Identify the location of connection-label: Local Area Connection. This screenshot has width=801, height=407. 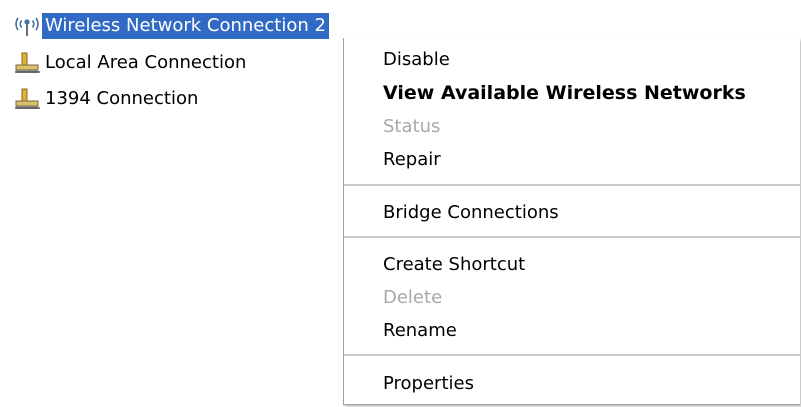
(146, 62).